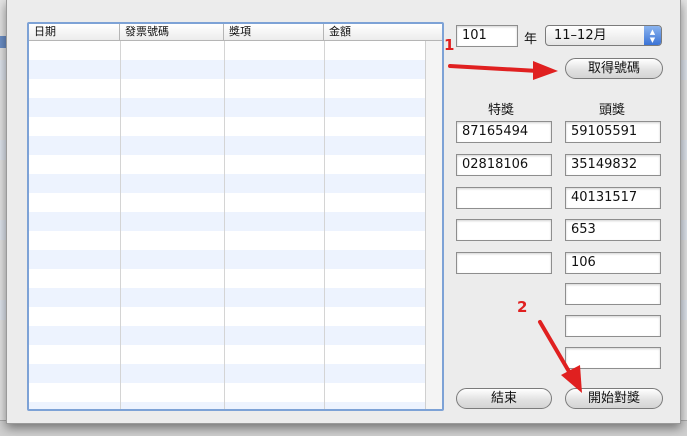  What do you see at coordinates (613, 230) in the screenshot?
I see `grand-prize-field-4: 653` at bounding box center [613, 230].